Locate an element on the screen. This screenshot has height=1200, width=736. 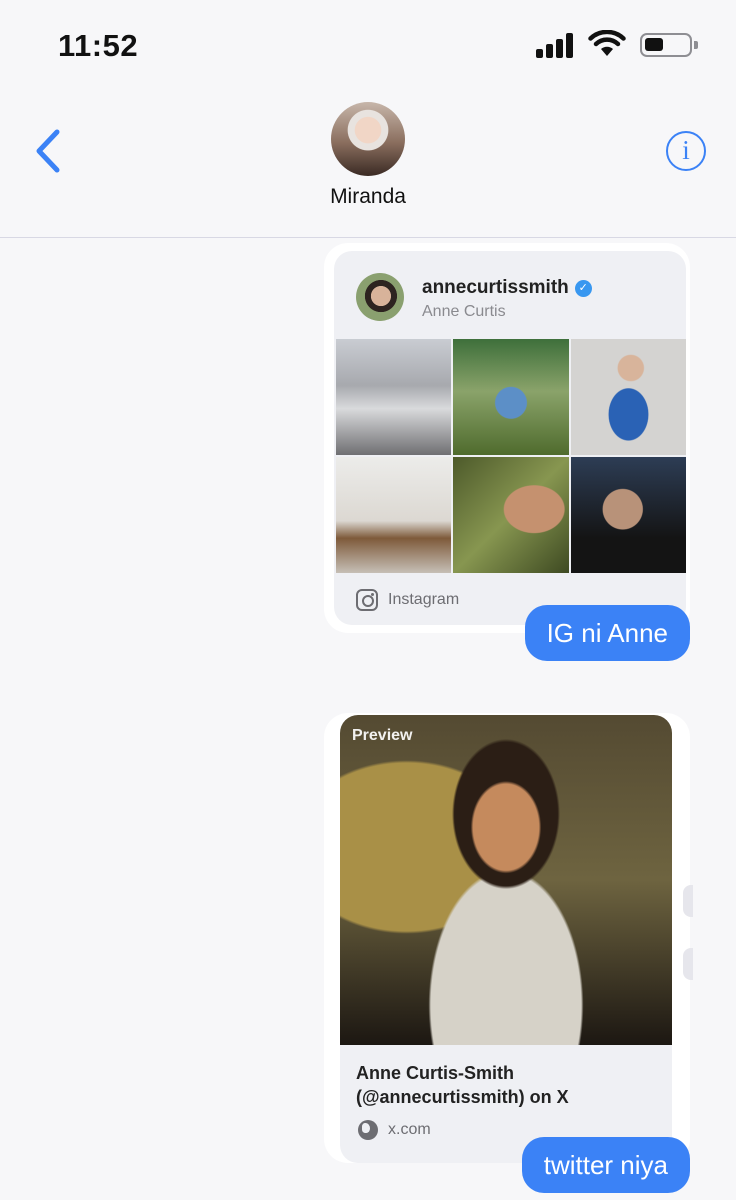
link-source-label: Instagram is located at coordinates (424, 599).